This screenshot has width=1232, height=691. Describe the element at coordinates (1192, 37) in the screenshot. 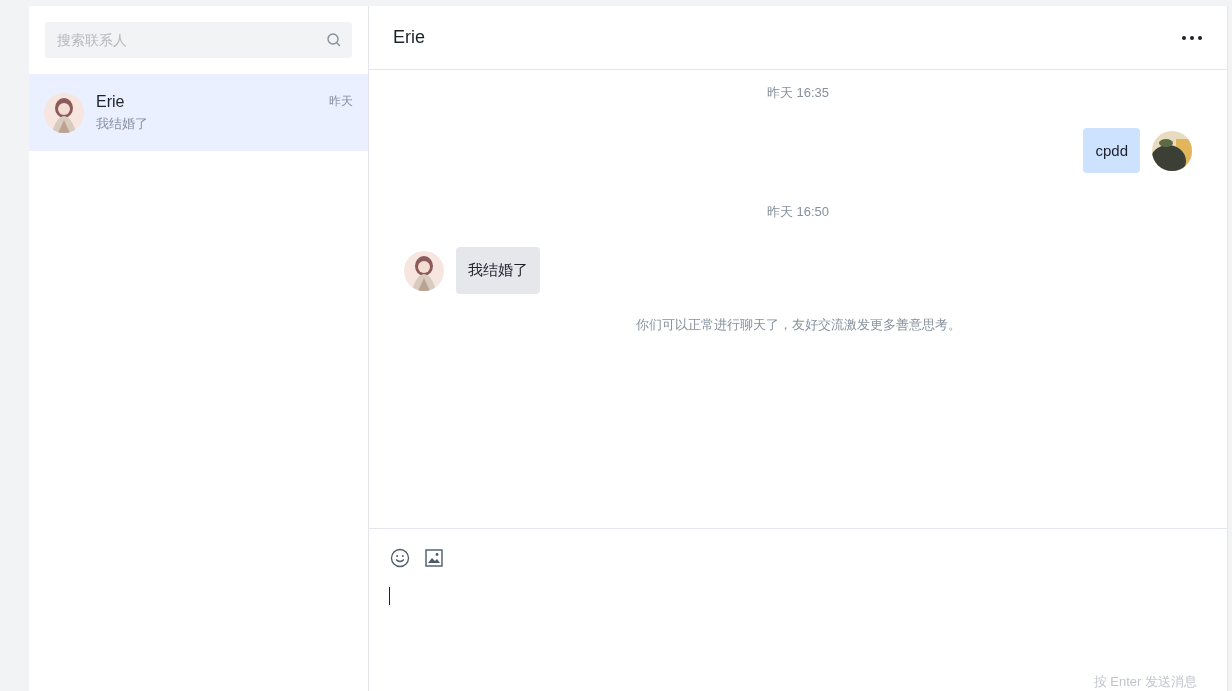

I see `more-icon` at that location.